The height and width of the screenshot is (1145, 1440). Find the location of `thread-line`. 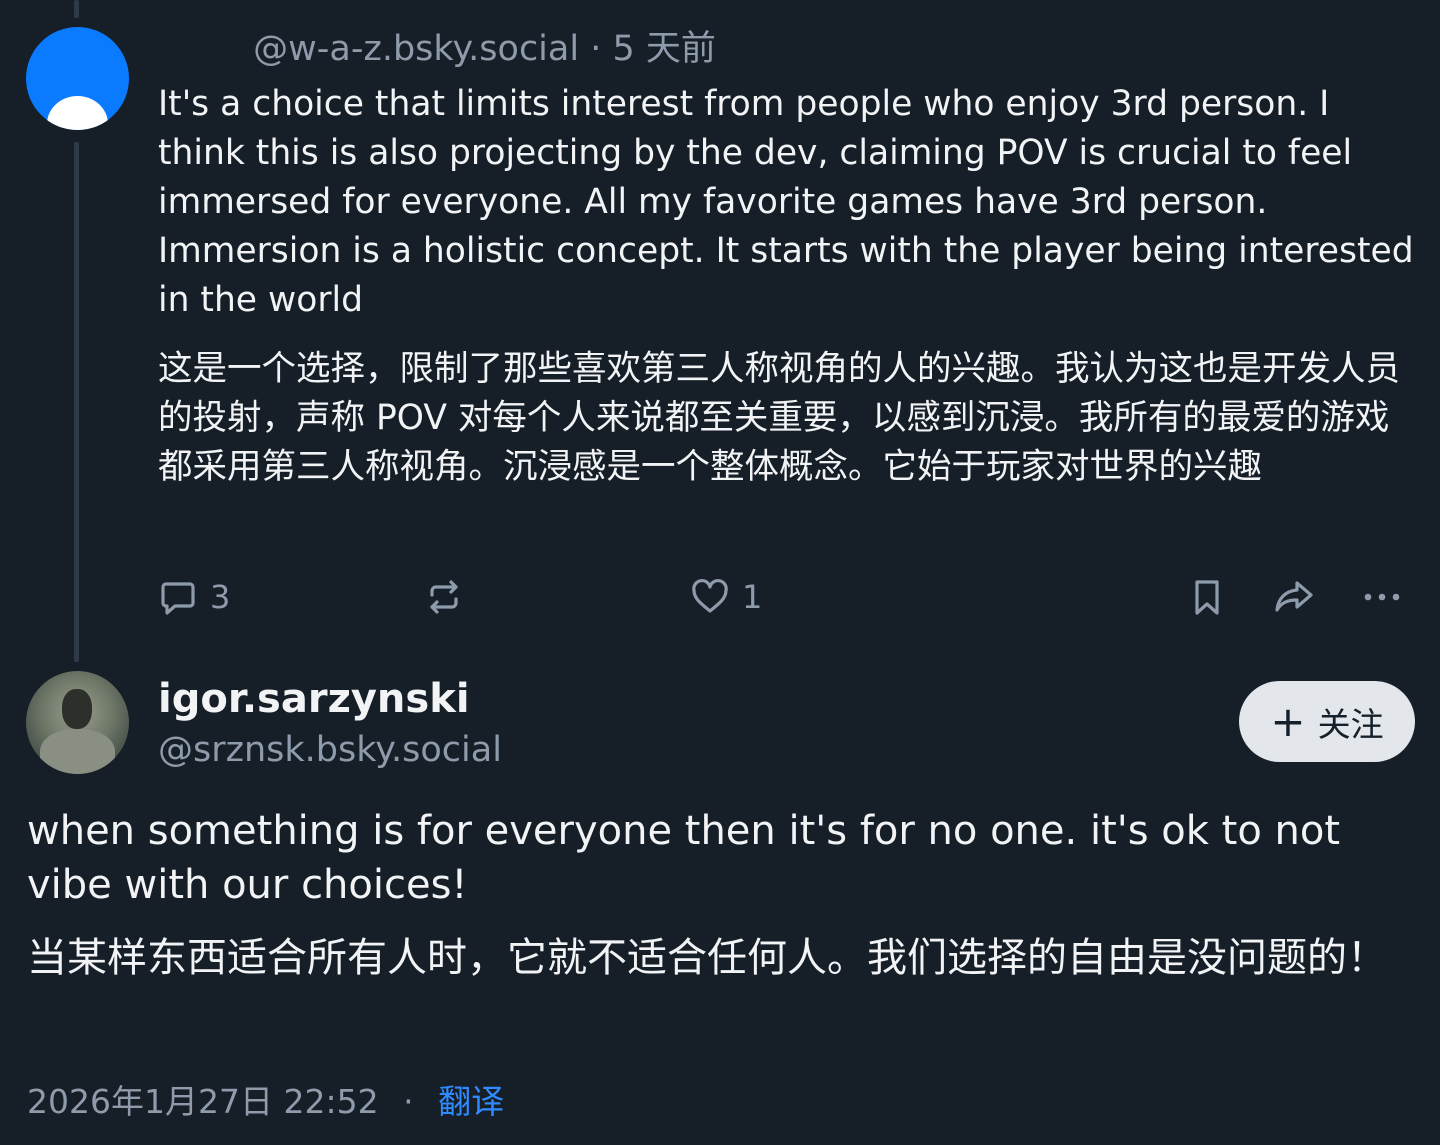

thread-line is located at coordinates (76, 402).